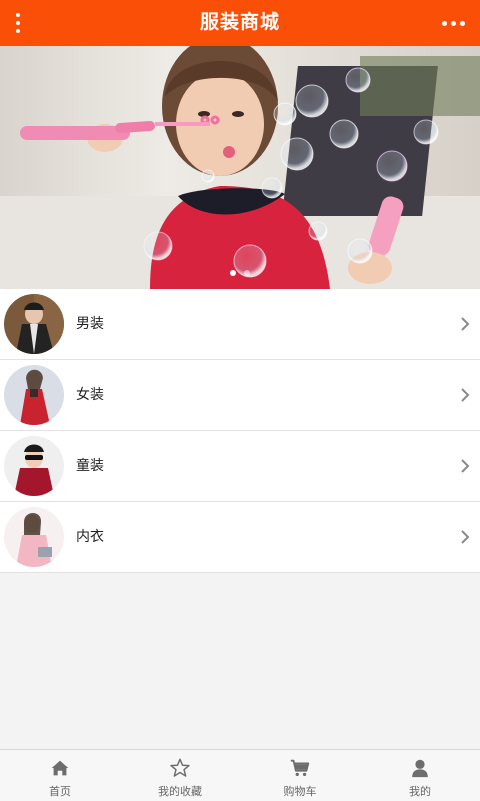 The width and height of the screenshot is (480, 801). What do you see at coordinates (240, 395) in the screenshot?
I see `list-item-womenswear: 女装` at bounding box center [240, 395].